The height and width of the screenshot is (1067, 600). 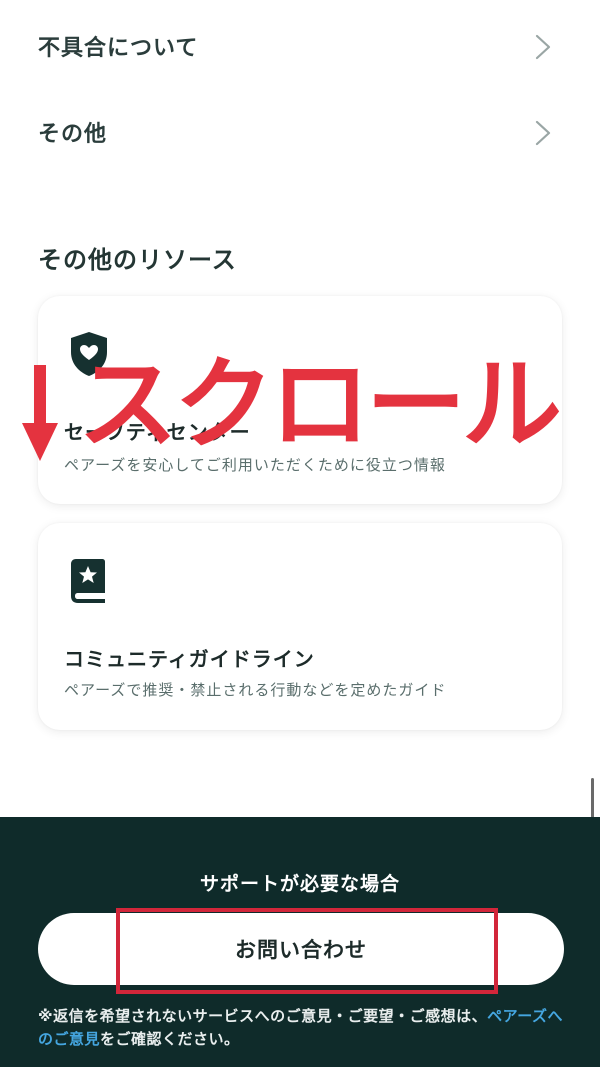 What do you see at coordinates (592, 798) in the screenshot?
I see `scrollbar` at bounding box center [592, 798].